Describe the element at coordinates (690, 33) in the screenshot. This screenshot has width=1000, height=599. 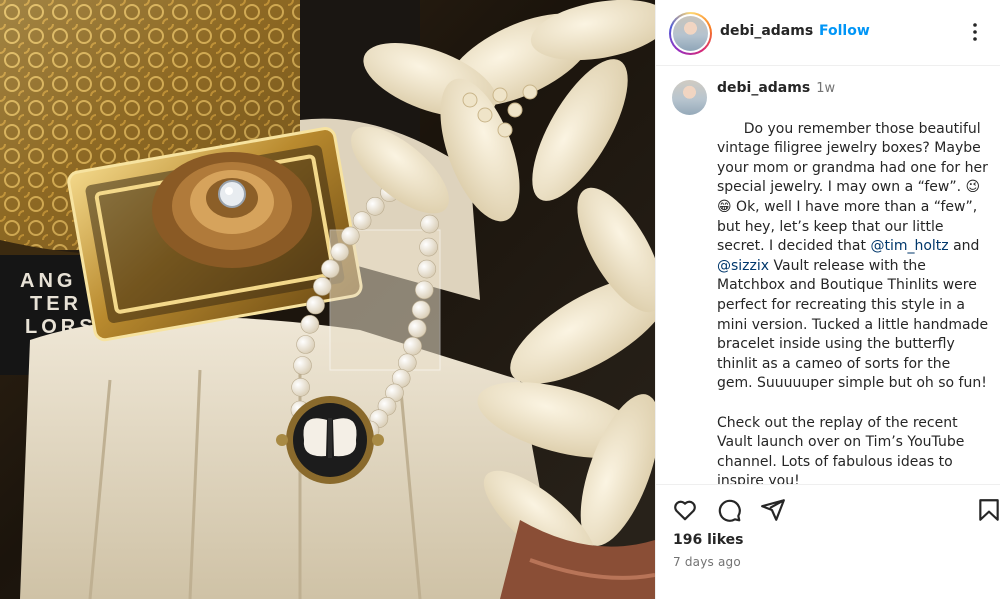
I see `author-avatar` at that location.